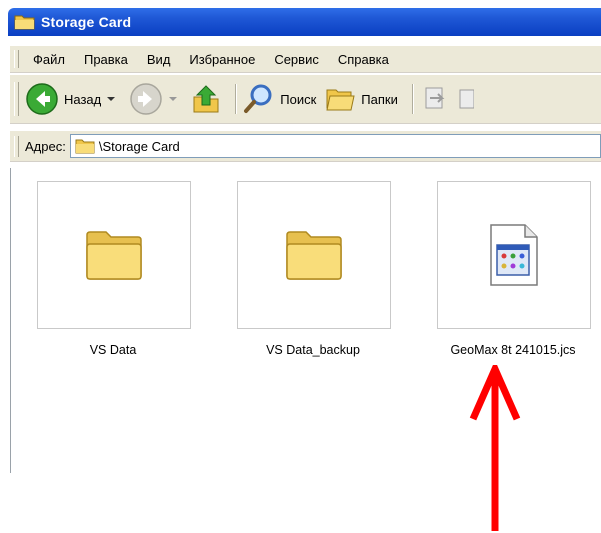 This screenshot has height=533, width=601. I want to click on move-to-button, so click(435, 99).